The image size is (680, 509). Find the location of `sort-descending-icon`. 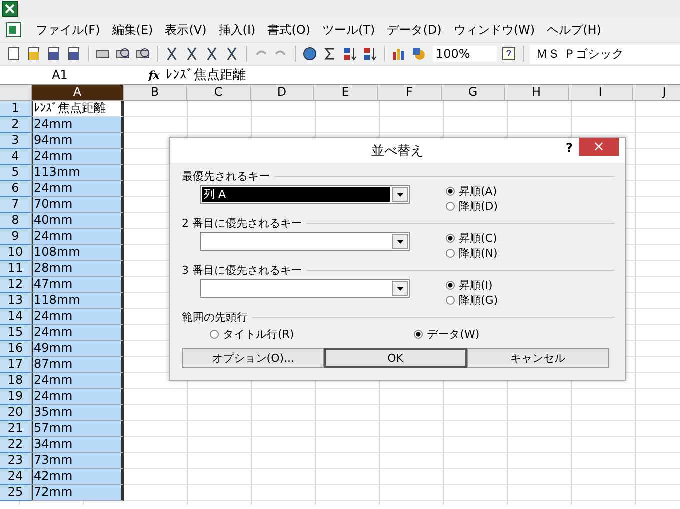

sort-descending-icon is located at coordinates (370, 54).